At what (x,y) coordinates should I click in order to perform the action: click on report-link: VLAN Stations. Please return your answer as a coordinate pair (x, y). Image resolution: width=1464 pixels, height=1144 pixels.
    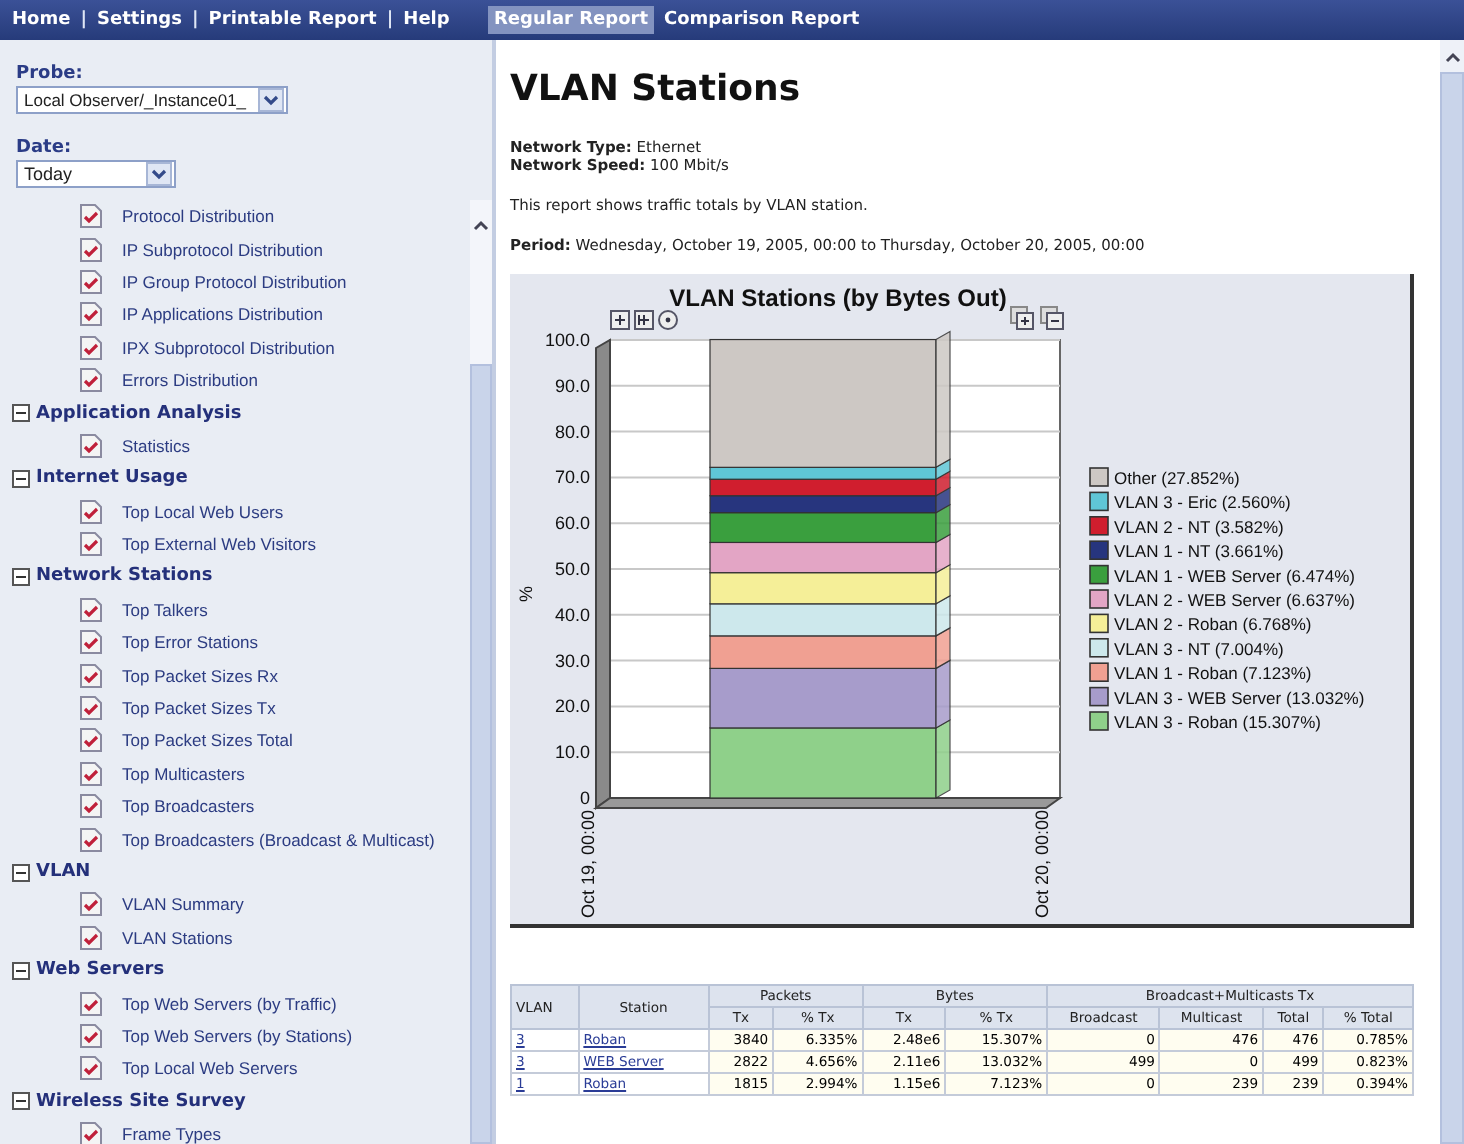
    Looking at the image, I should click on (177, 937).